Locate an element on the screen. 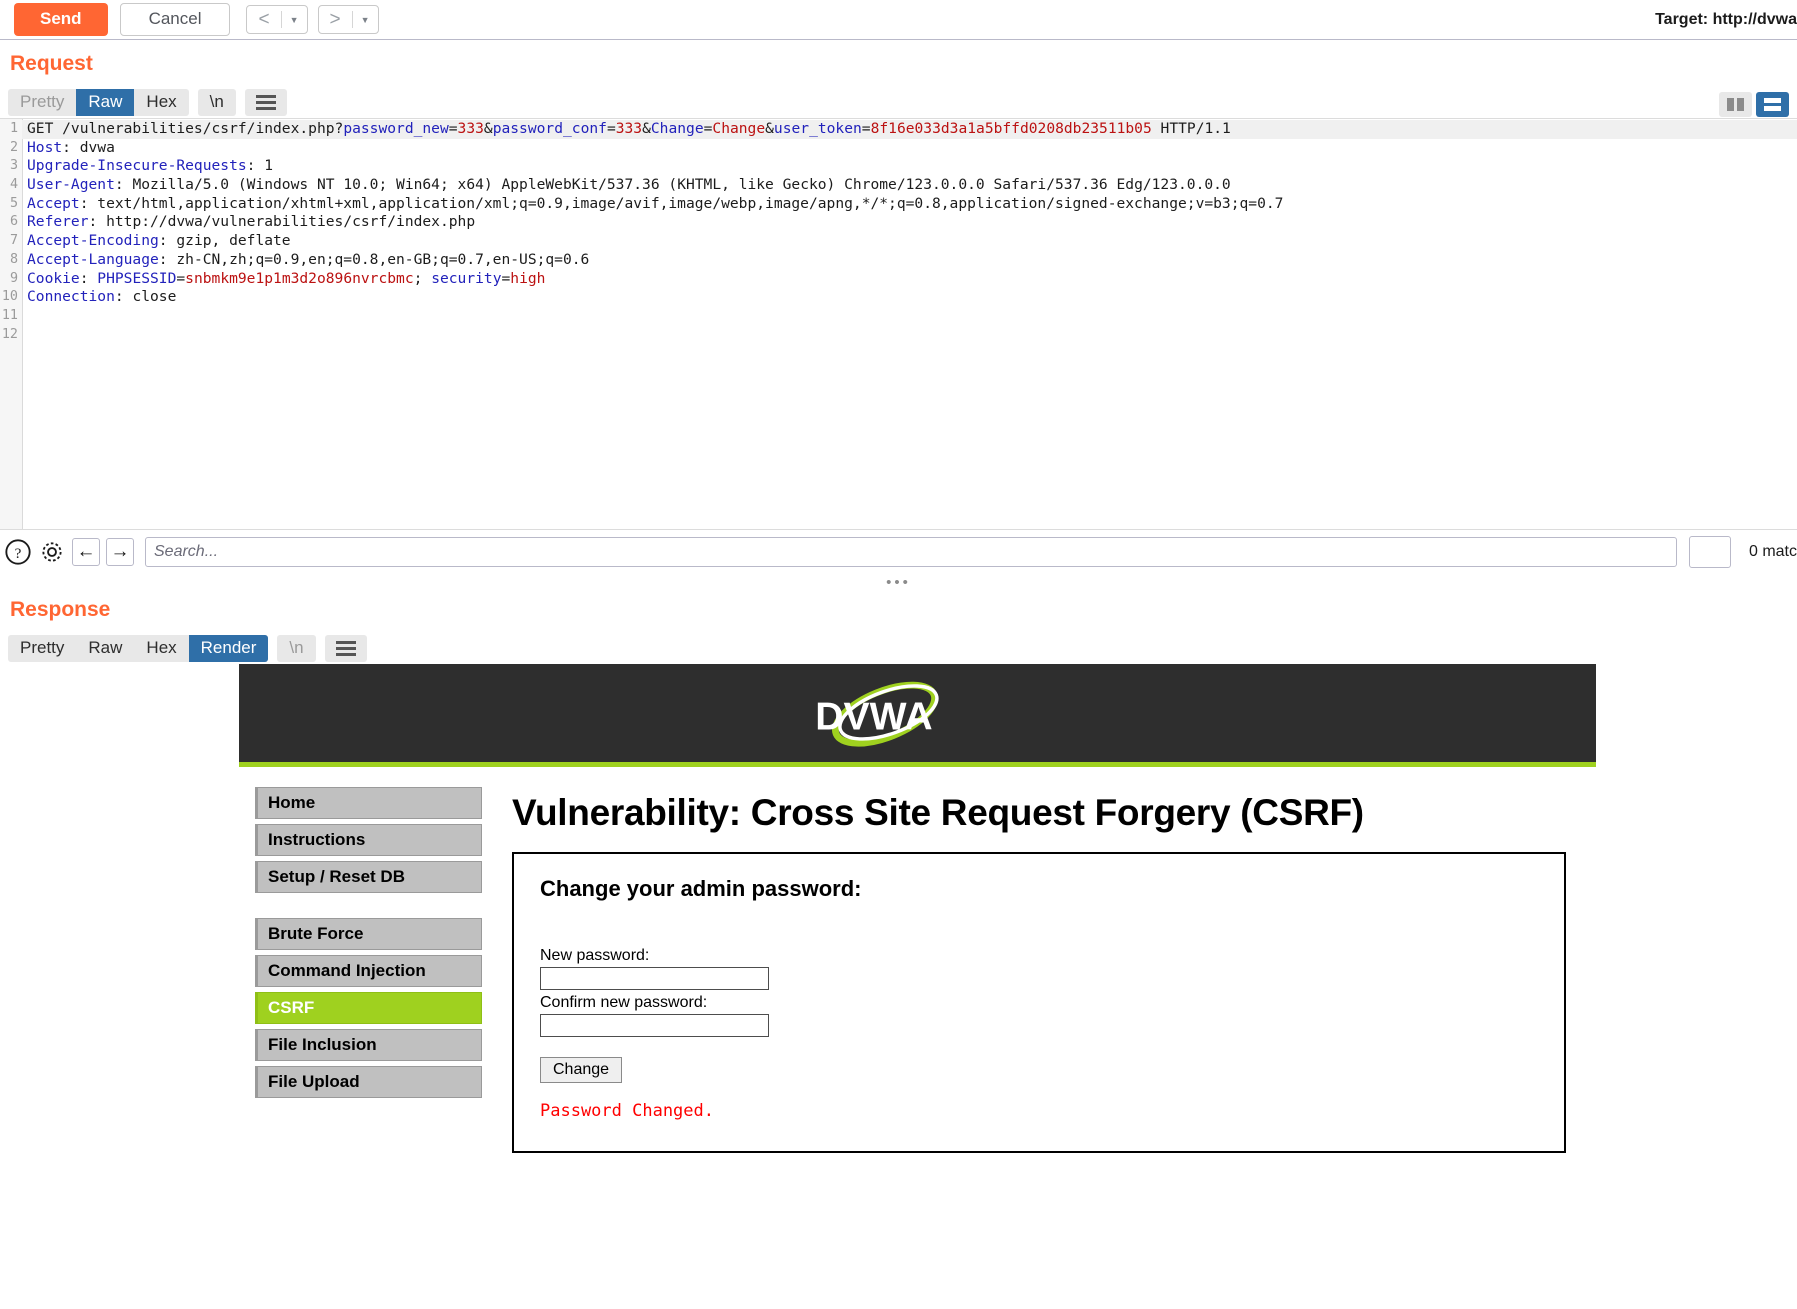  confirm-password-field is located at coordinates (654, 1025).